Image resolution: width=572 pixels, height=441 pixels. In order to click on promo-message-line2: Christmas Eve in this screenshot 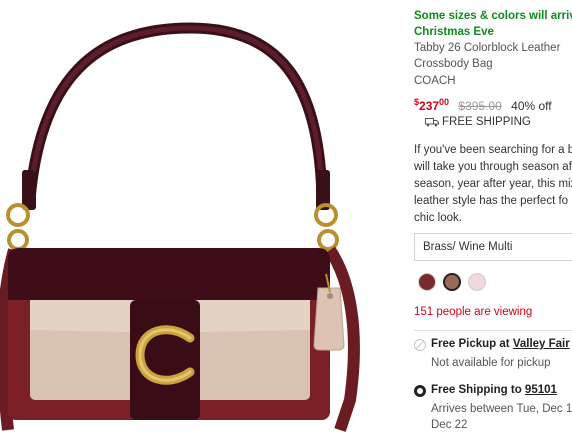, I will do `click(454, 32)`.